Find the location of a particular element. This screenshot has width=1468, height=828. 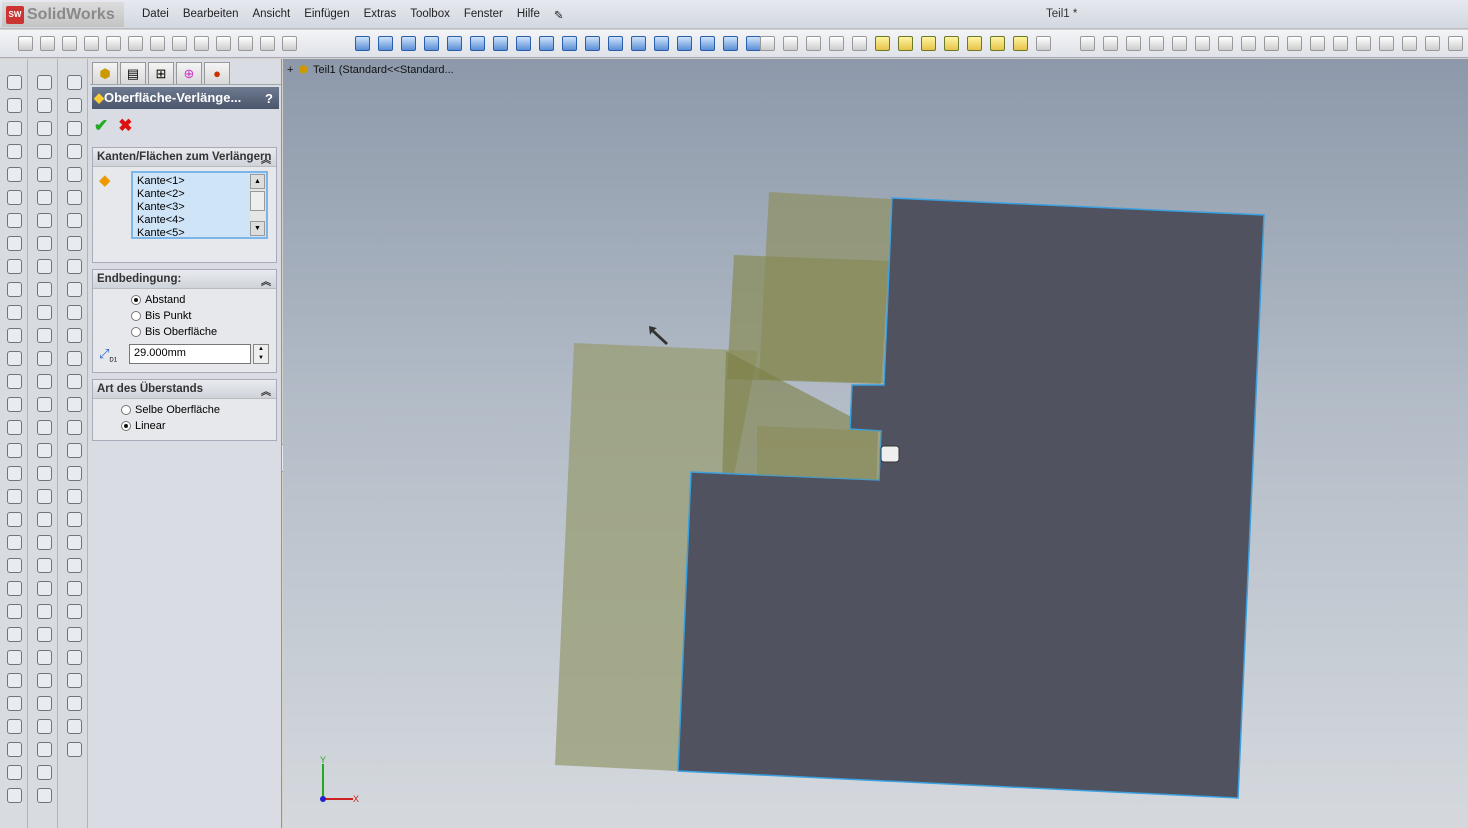

distance-input: 29.000mm is located at coordinates (190, 354).